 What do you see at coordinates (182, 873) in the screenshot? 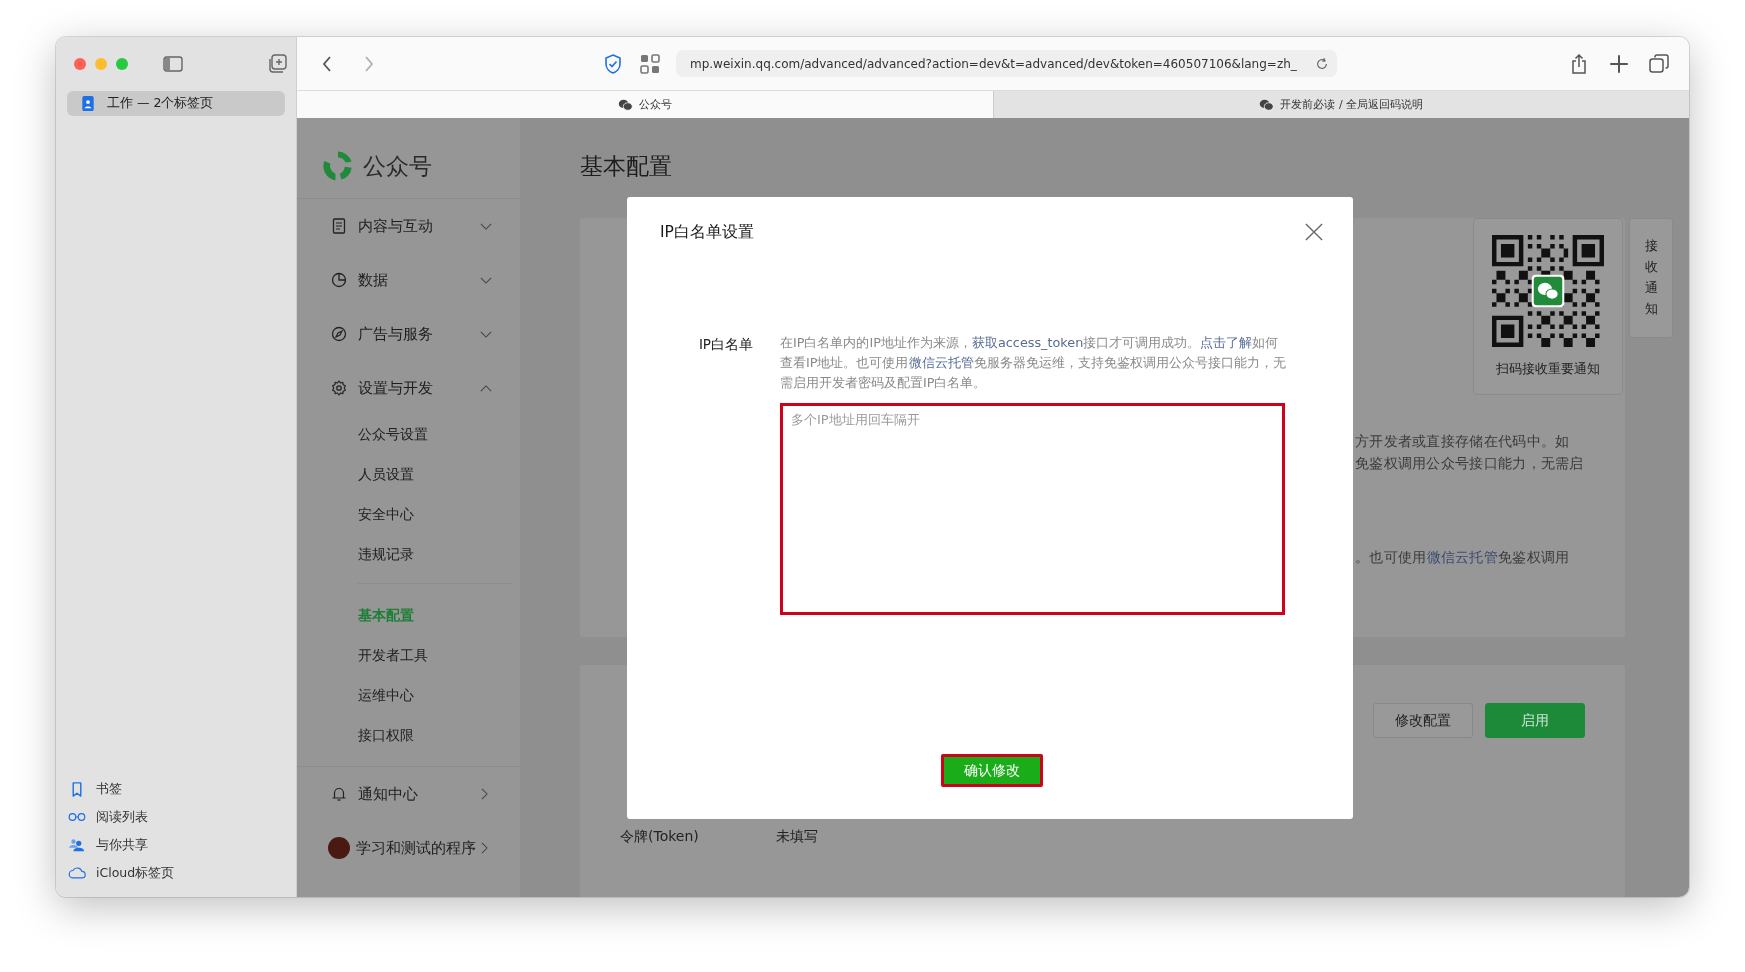
I see `sidebar-item: iCloud标签页` at bounding box center [182, 873].